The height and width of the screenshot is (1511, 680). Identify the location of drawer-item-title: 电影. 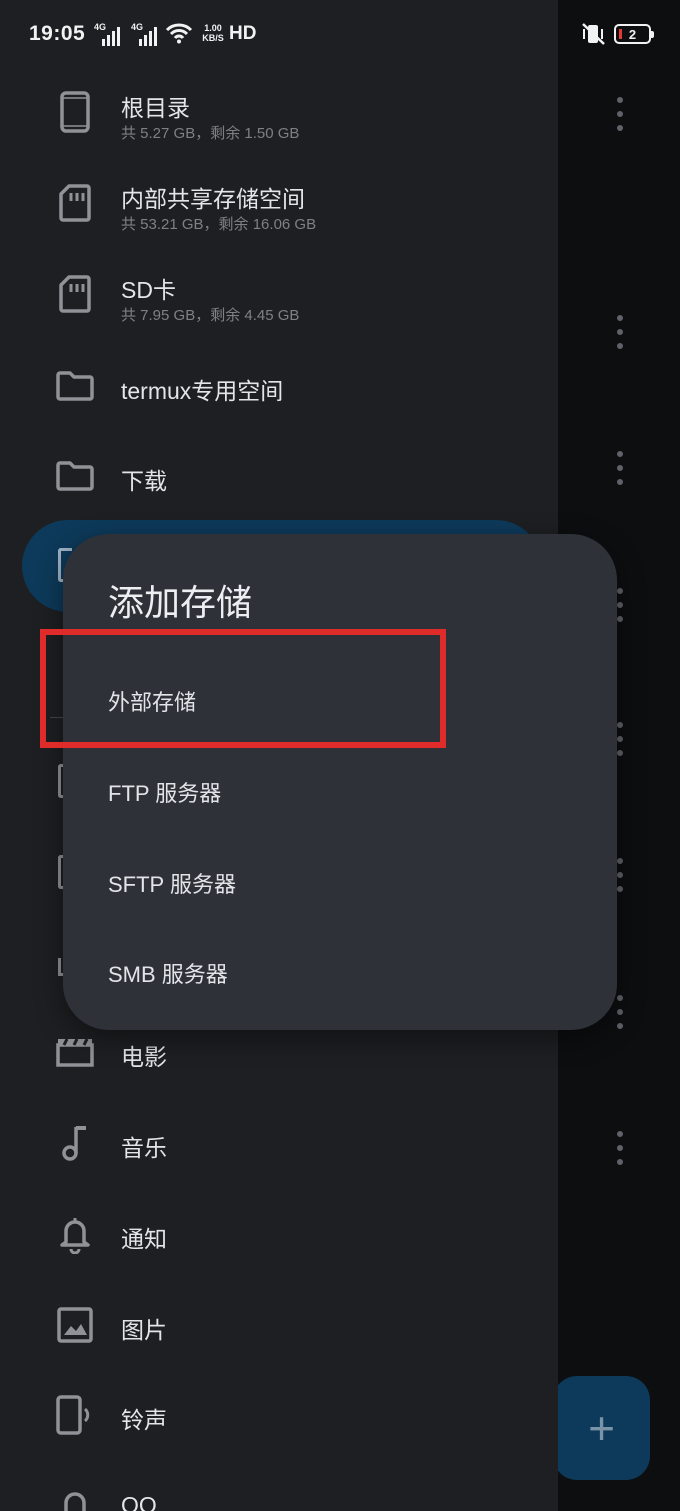
(144, 1057).